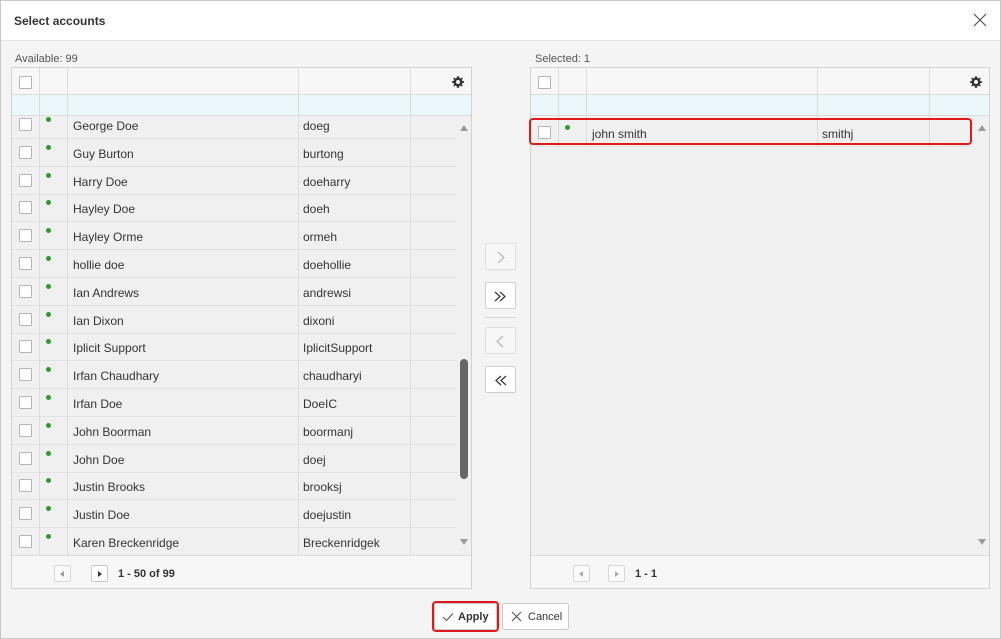 This screenshot has width=1001, height=639. Describe the element at coordinates (323, 153) in the screenshot. I see `account-login: burtong` at that location.